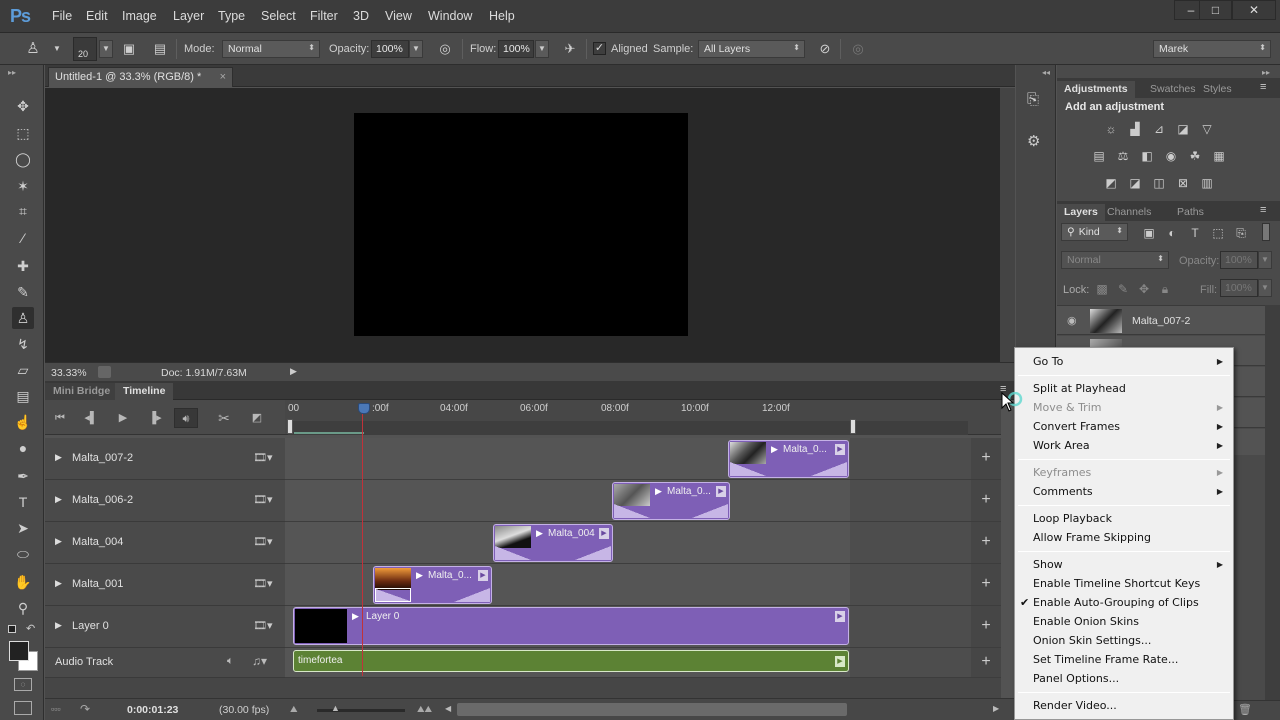 This screenshot has width=1280, height=720. What do you see at coordinates (652, 709) in the screenshot?
I see `timeline-hscrollbar` at bounding box center [652, 709].